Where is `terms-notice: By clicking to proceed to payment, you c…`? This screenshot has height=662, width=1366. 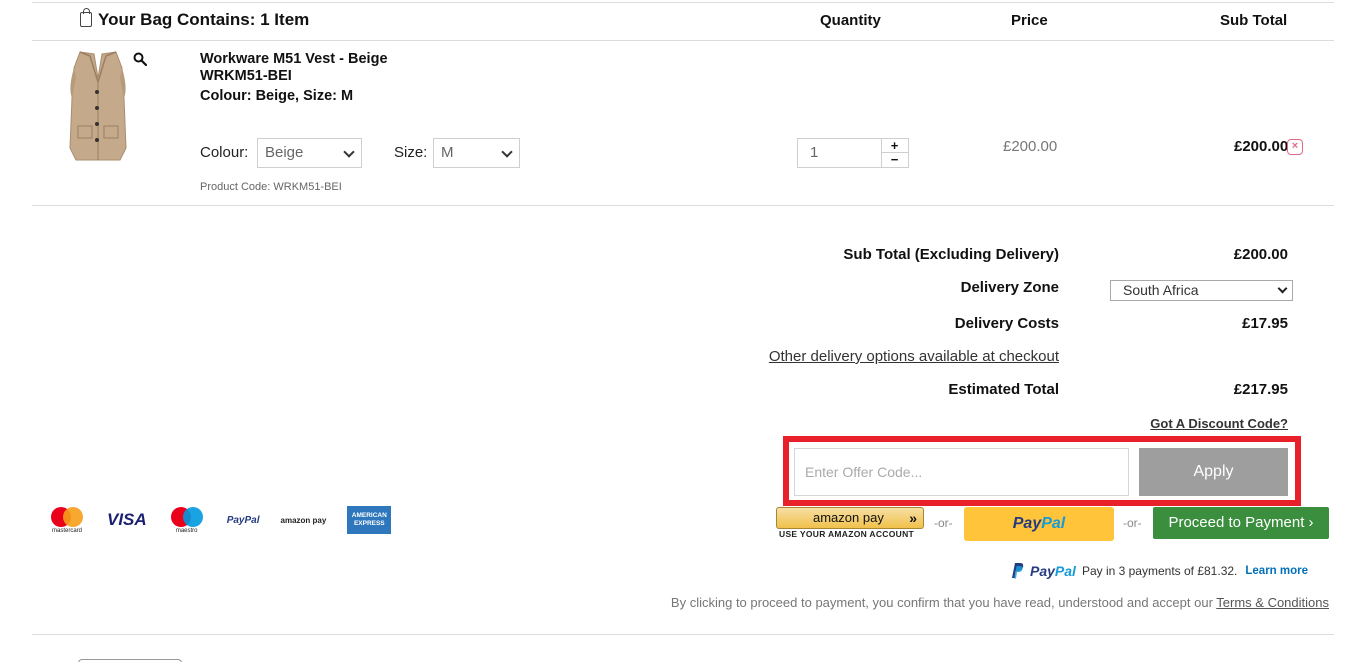
terms-notice: By clicking to proceed to payment, you c… is located at coordinates (1000, 602).